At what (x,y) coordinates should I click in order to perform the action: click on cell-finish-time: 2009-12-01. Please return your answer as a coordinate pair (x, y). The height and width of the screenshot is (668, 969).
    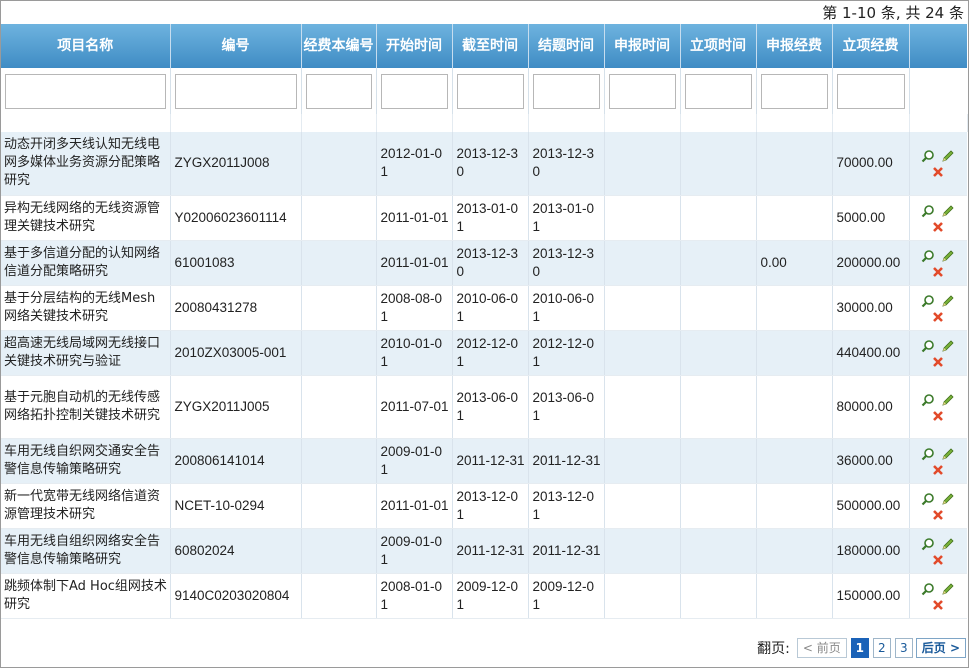
    Looking at the image, I should click on (566, 596).